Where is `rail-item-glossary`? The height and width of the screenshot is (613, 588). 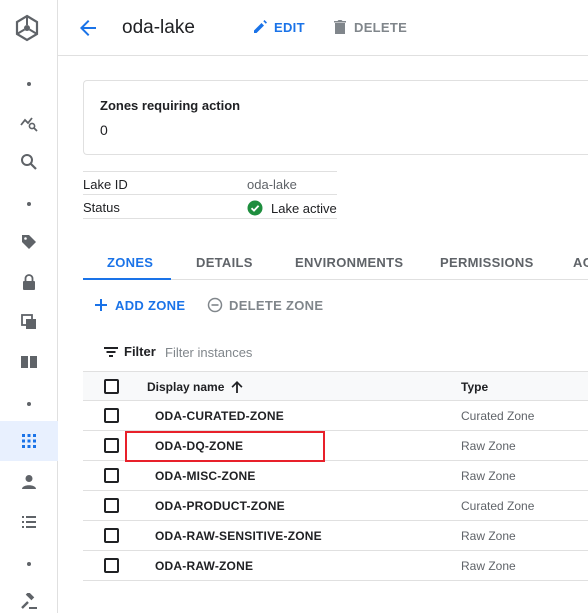 rail-item-glossary is located at coordinates (29, 362).